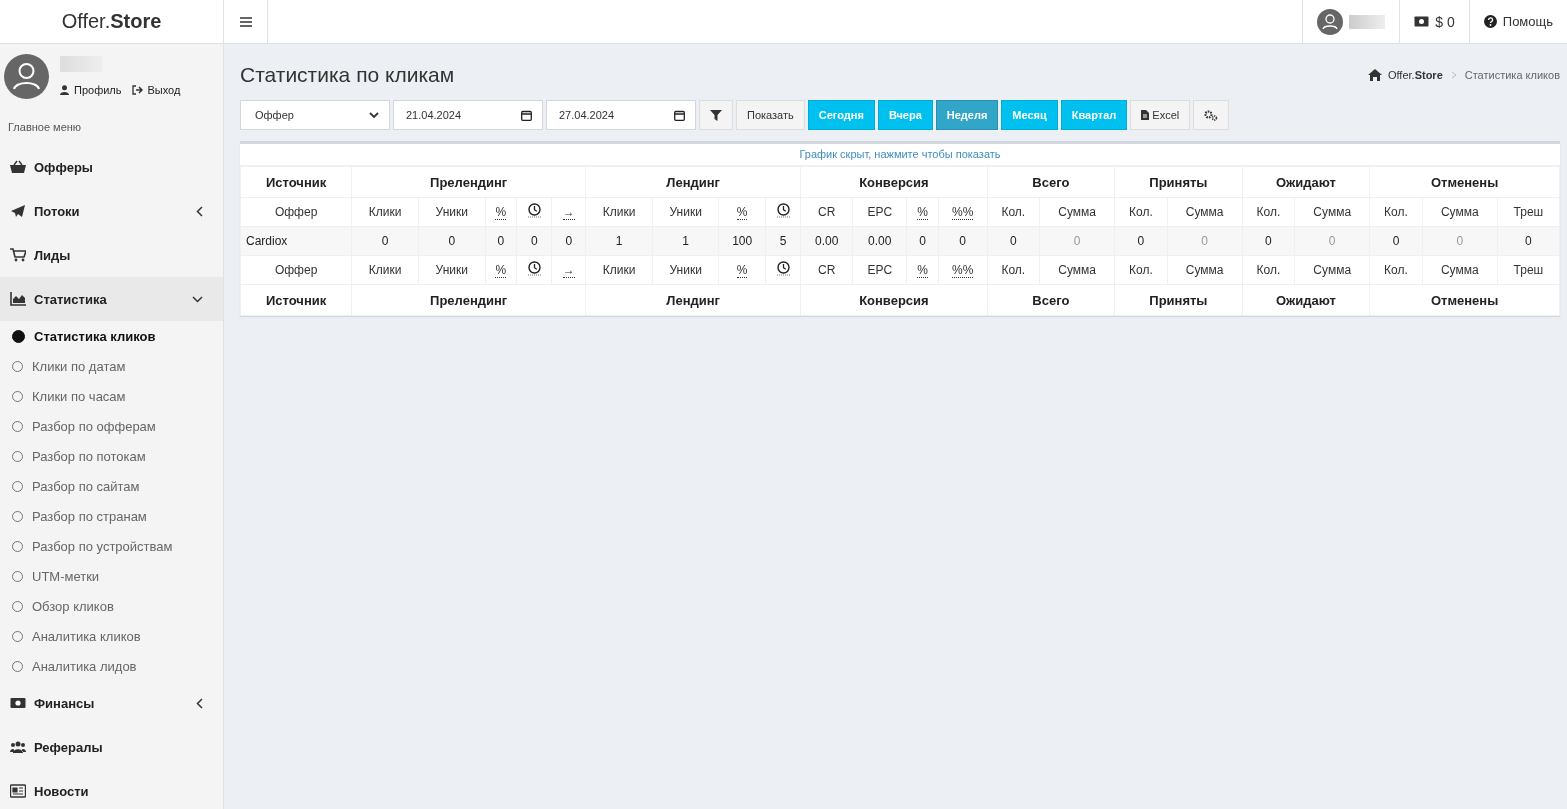 The height and width of the screenshot is (809, 1567). Describe the element at coordinates (619, 212) in the screenshot. I see `column-header: Клики` at that location.